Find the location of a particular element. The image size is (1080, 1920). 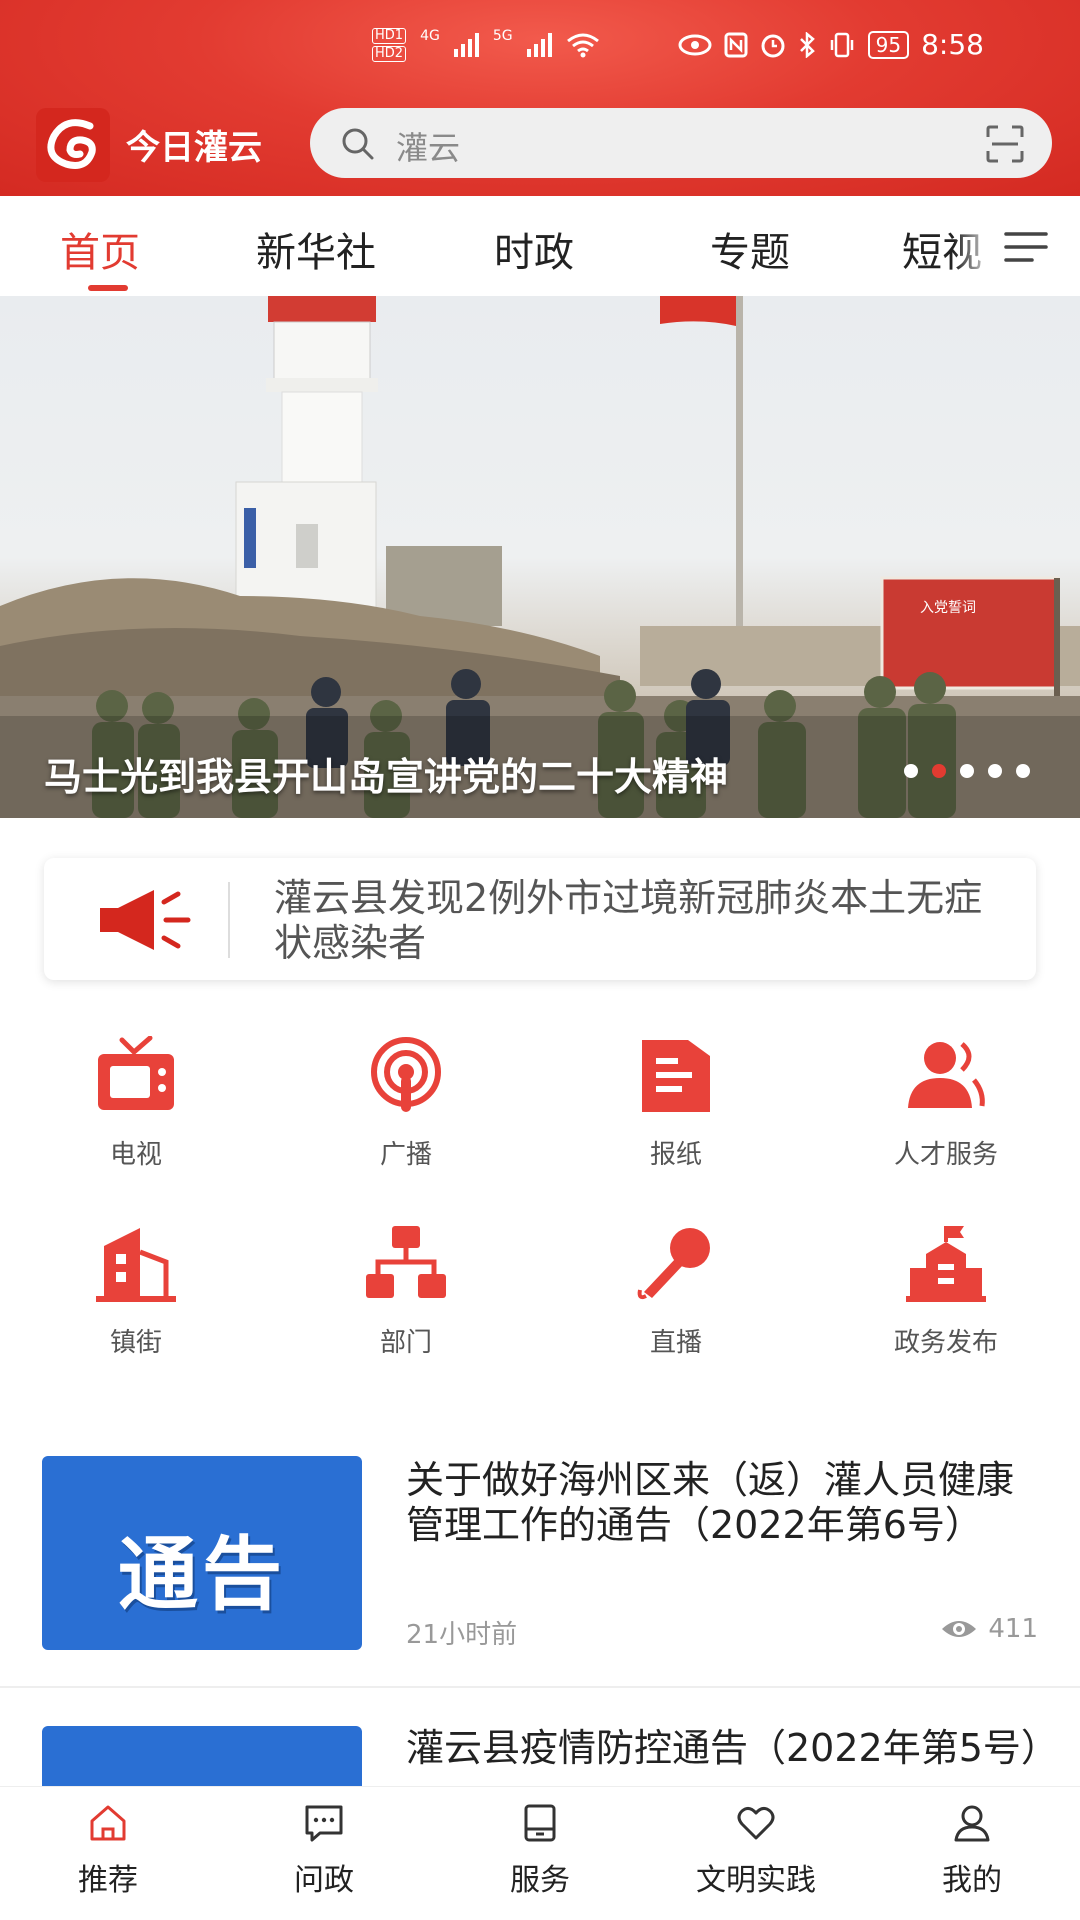

hd2-badge: HD2 is located at coordinates (389, 54).